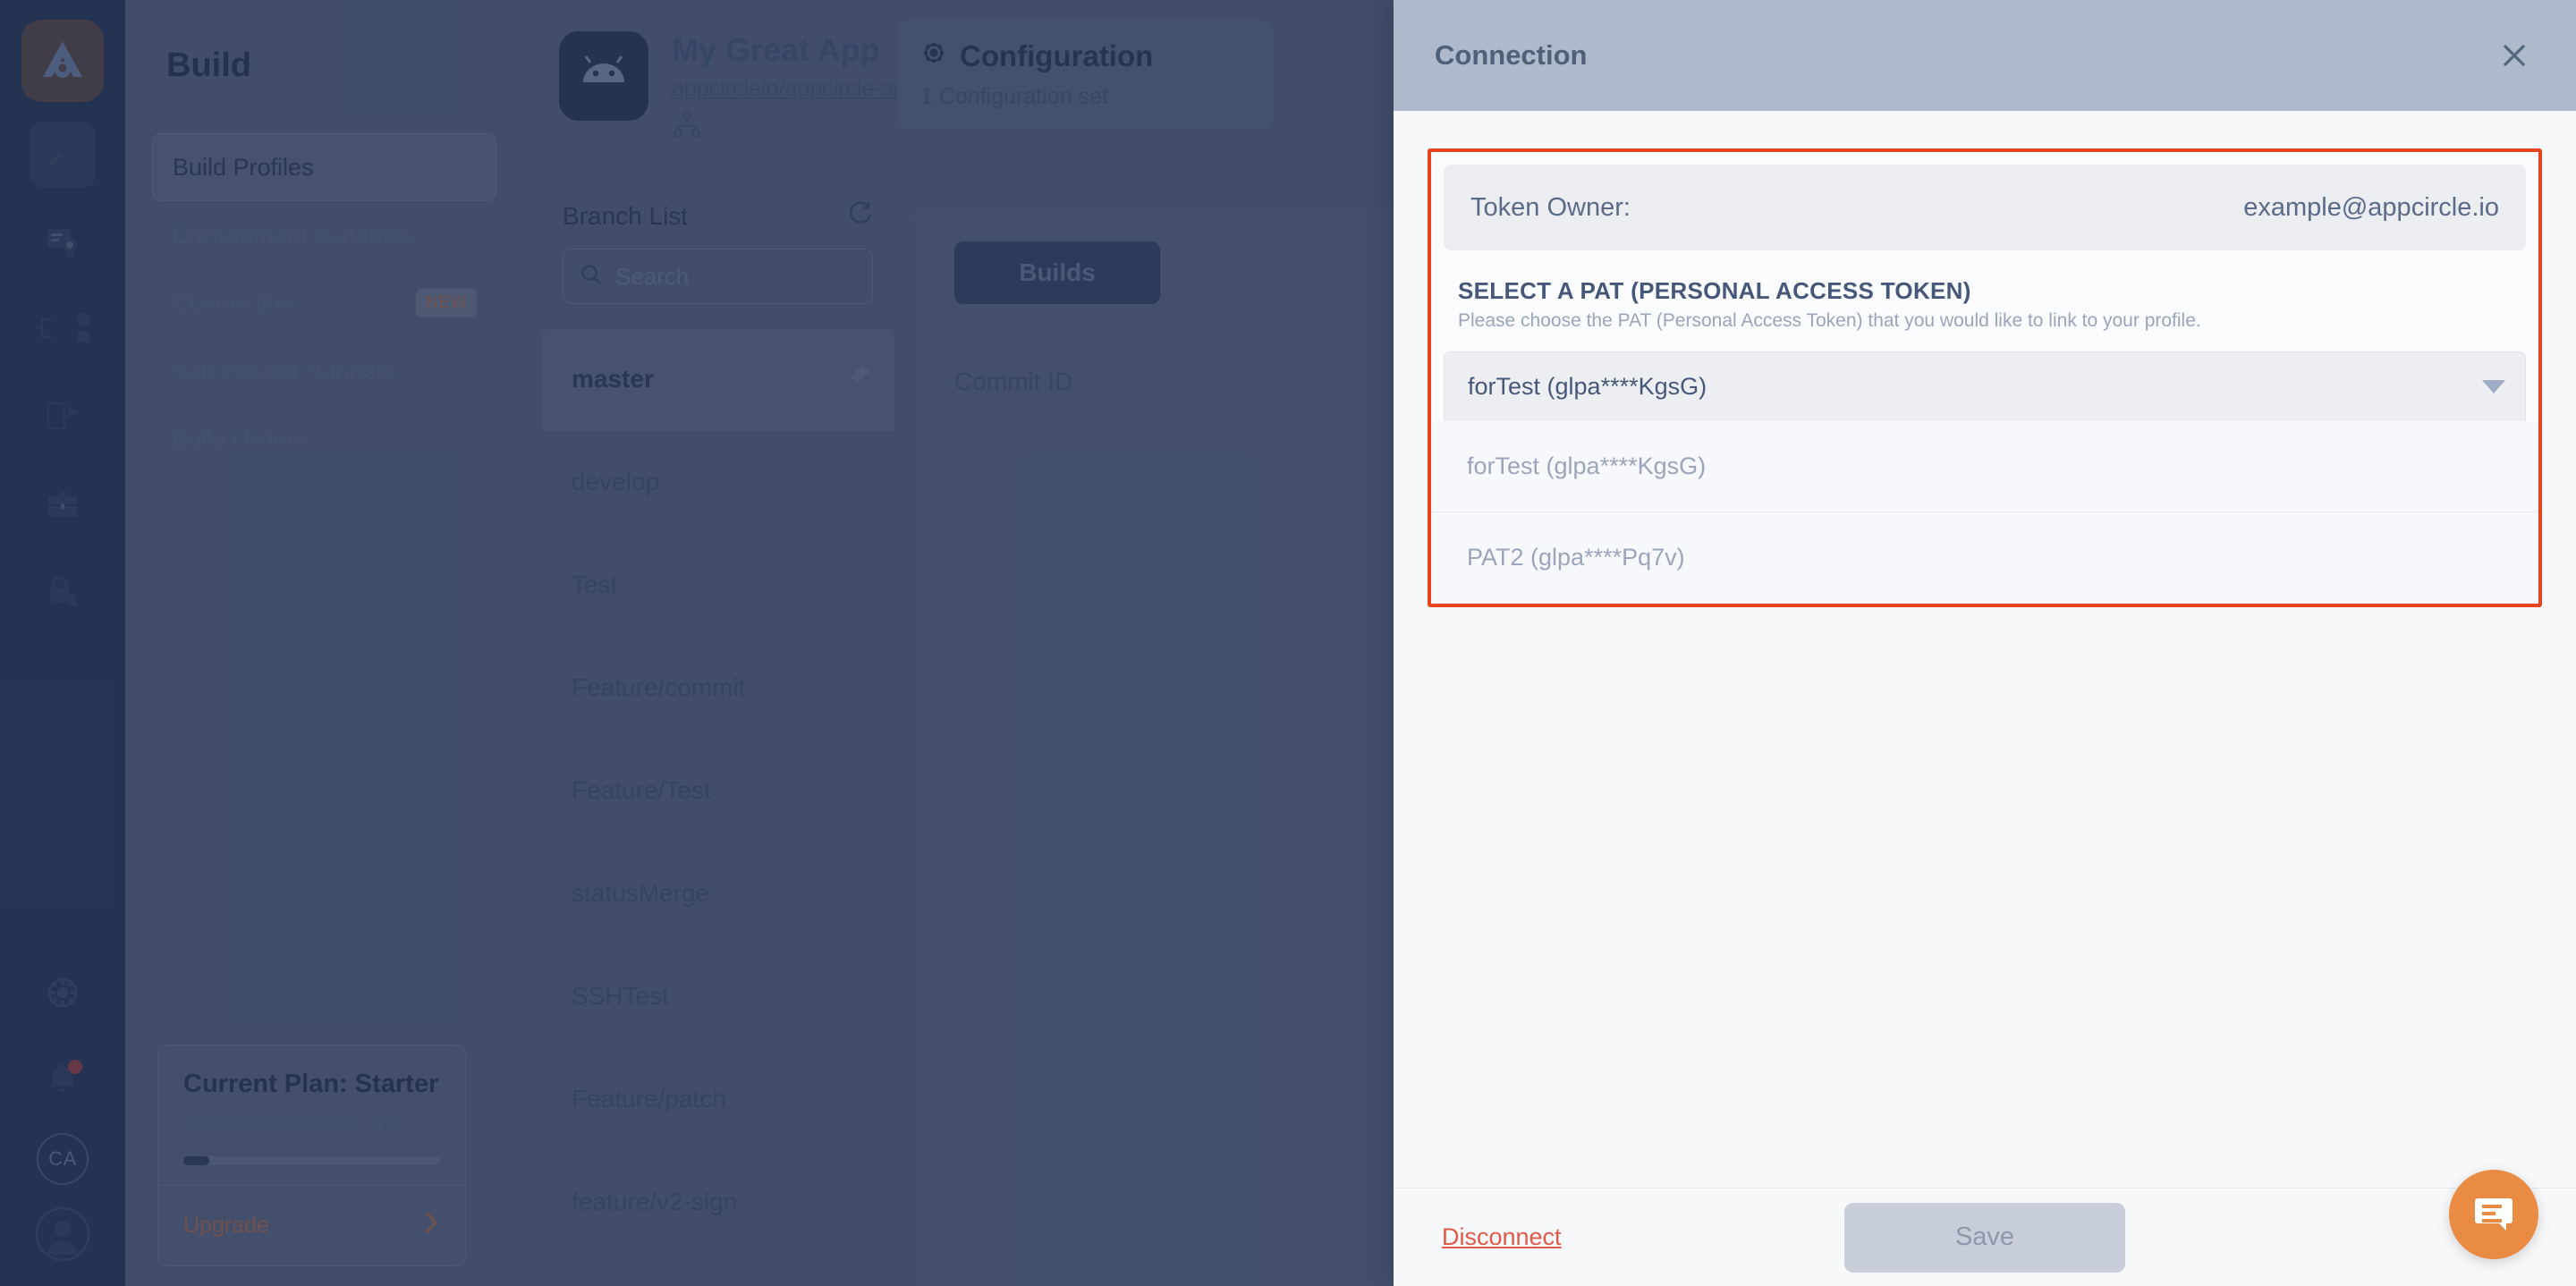  I want to click on token-owner-value: example@appcircle.io, so click(2371, 207).